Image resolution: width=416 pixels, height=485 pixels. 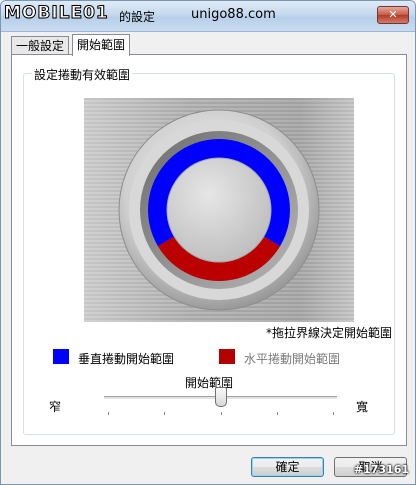 What do you see at coordinates (292, 359) in the screenshot?
I see `legend-label-horizontal: 水平捲動開始範圍` at bounding box center [292, 359].